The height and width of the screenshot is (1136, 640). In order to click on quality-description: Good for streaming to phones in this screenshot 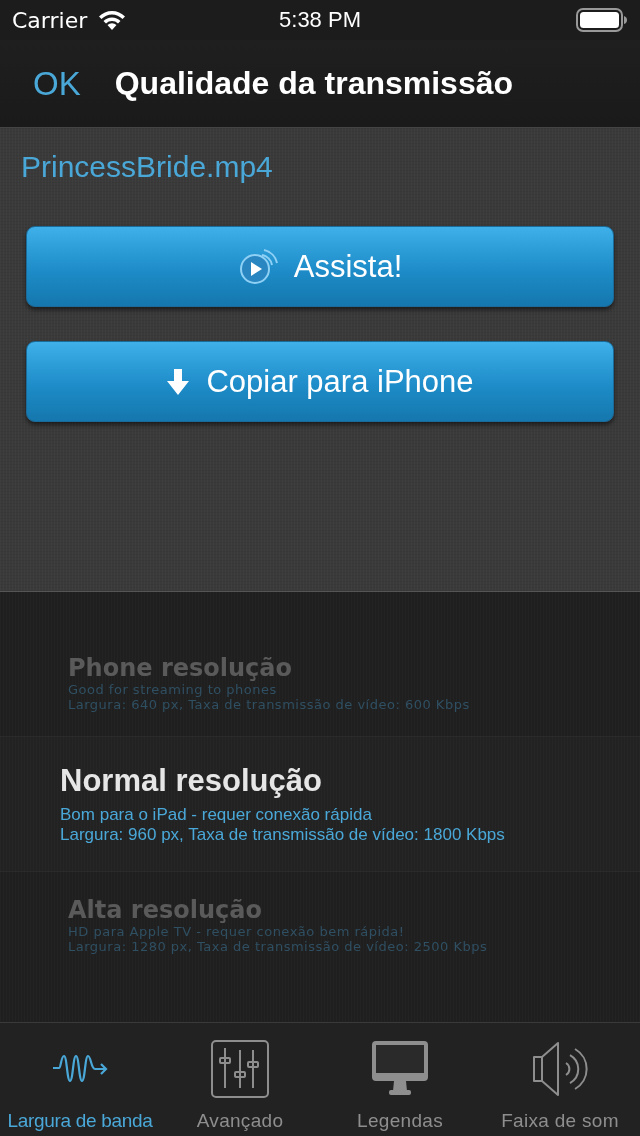, I will do `click(172, 689)`.